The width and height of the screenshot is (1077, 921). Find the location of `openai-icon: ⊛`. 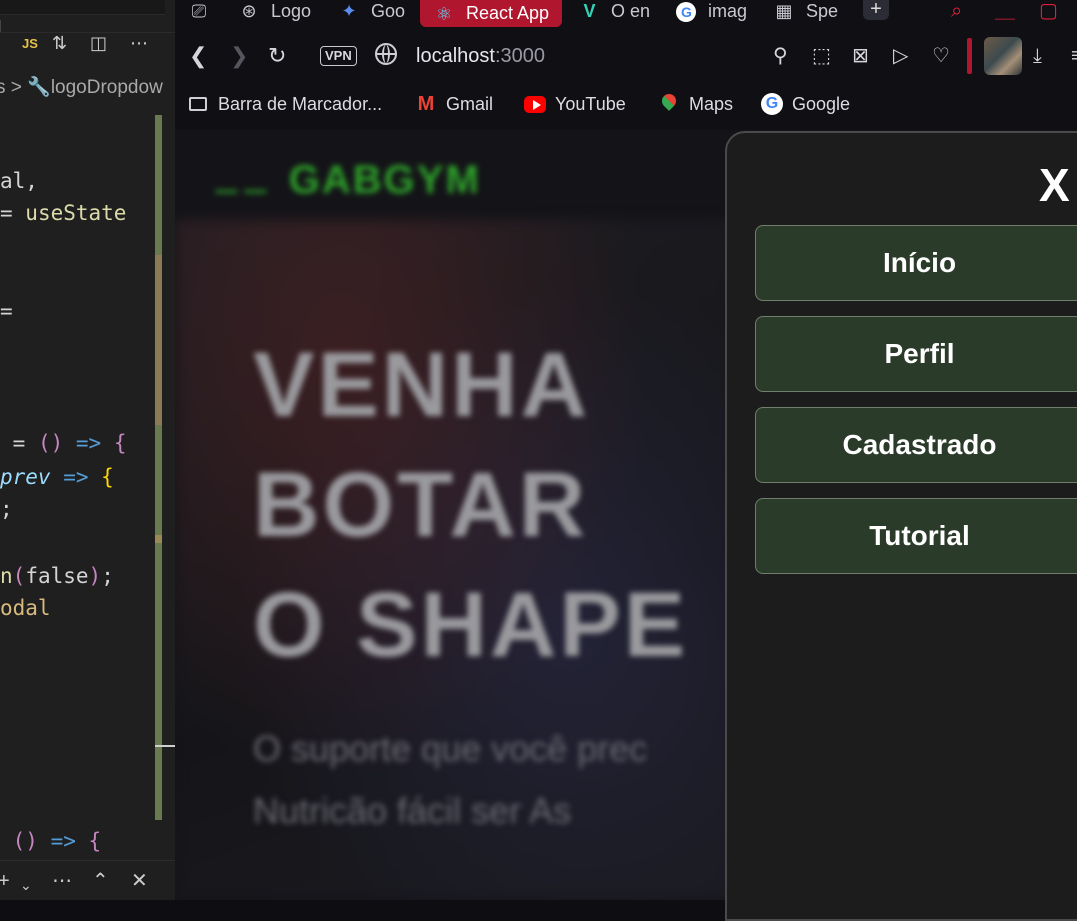

openai-icon: ⊛ is located at coordinates (249, 11).